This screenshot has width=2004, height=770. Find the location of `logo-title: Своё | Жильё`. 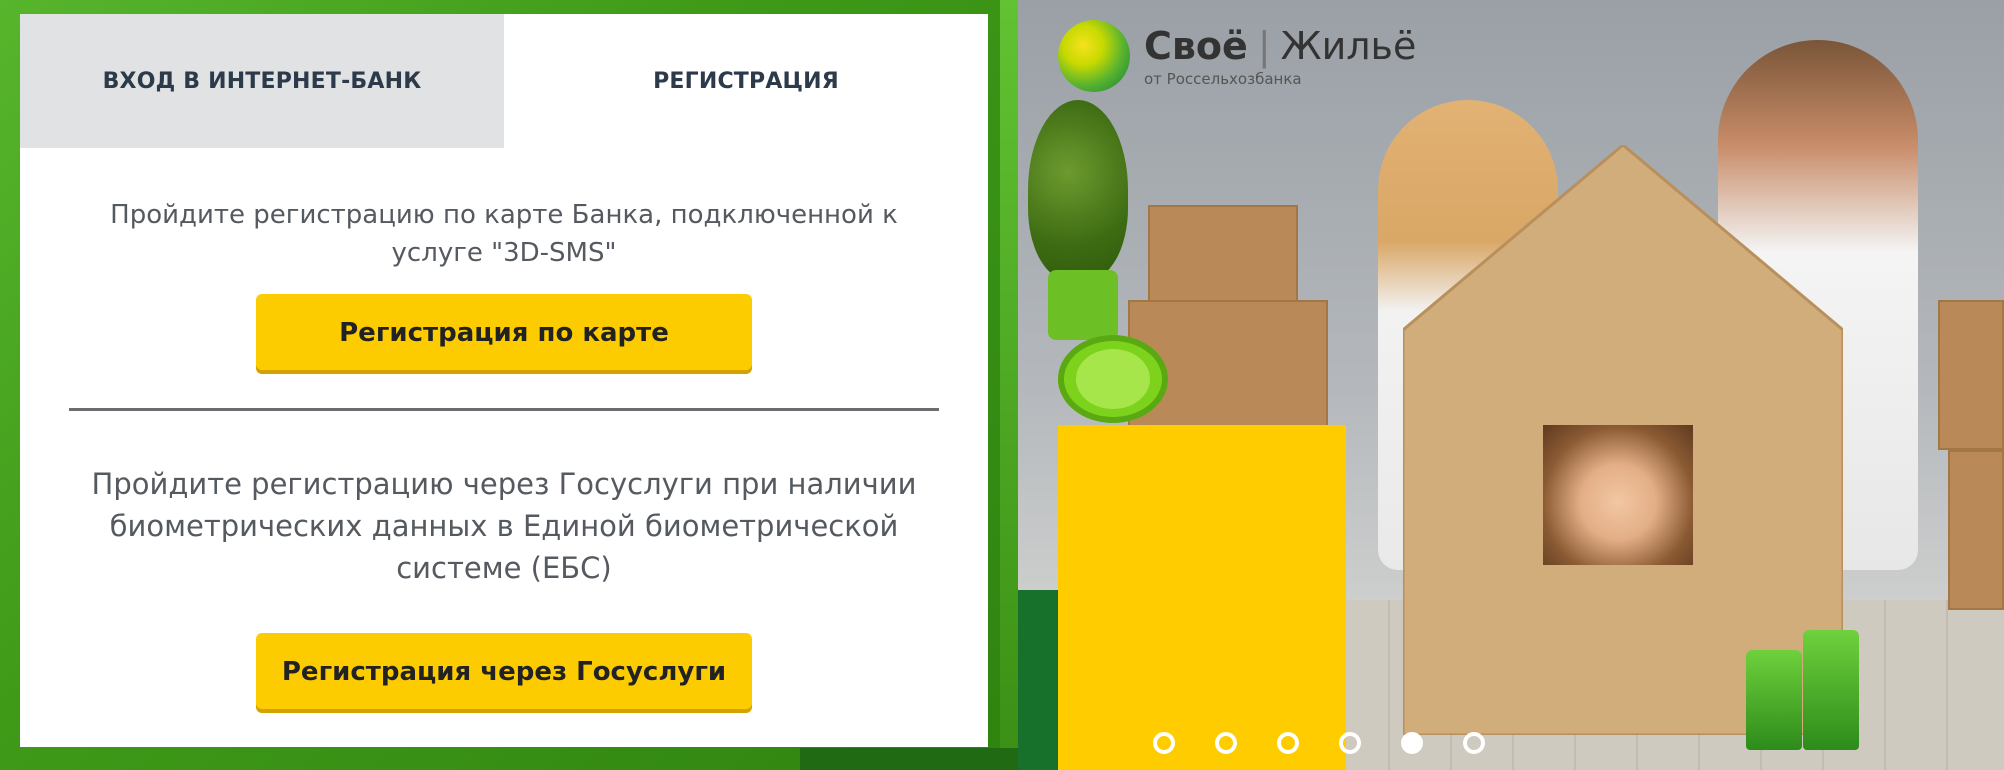

logo-title: Своё | Жильё is located at coordinates (1280, 46).